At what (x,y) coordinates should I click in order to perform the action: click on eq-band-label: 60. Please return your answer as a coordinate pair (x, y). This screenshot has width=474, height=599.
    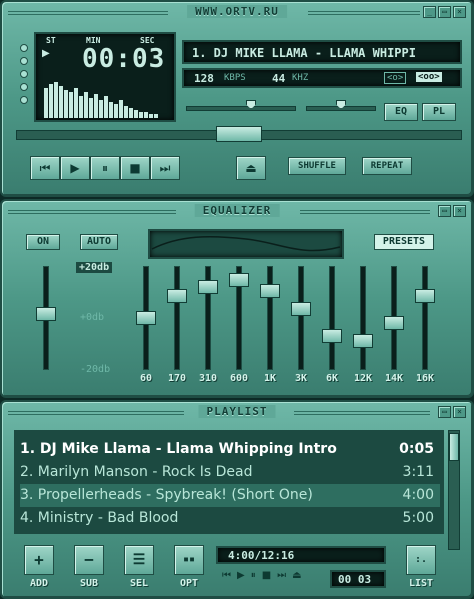
    Looking at the image, I should click on (146, 378).